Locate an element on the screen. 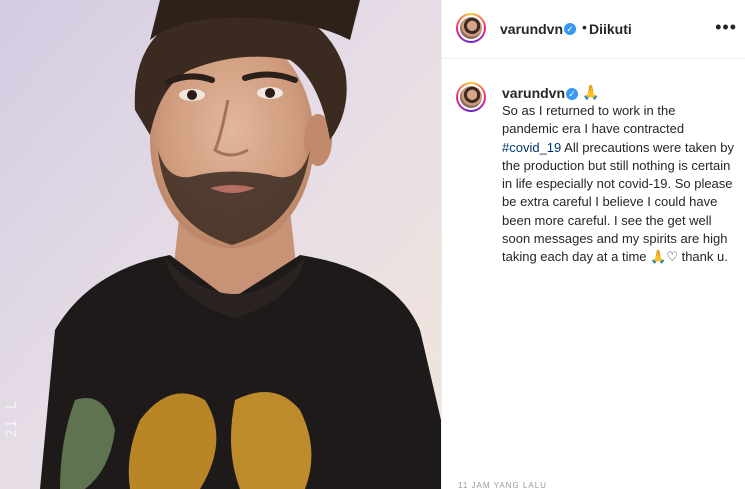  more-options-icon: ••• is located at coordinates (726, 27).